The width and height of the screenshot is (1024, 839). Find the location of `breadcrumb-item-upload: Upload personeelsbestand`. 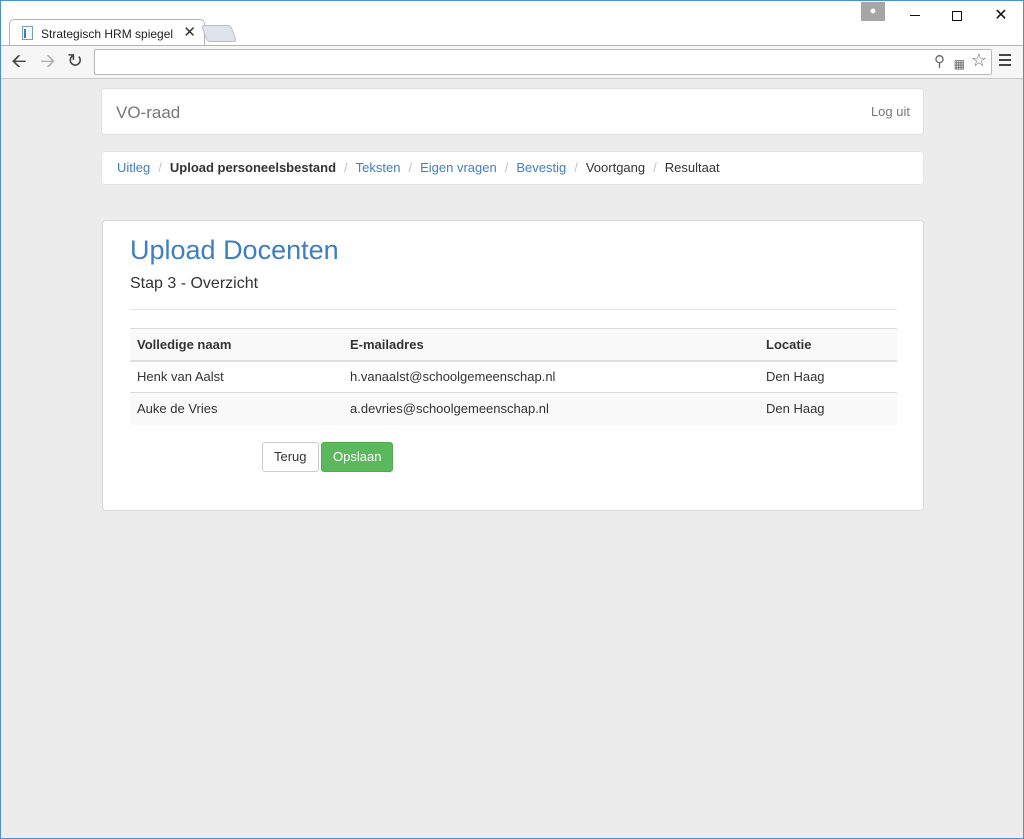

breadcrumb-item-upload: Upload personeelsbestand is located at coordinates (253, 167).